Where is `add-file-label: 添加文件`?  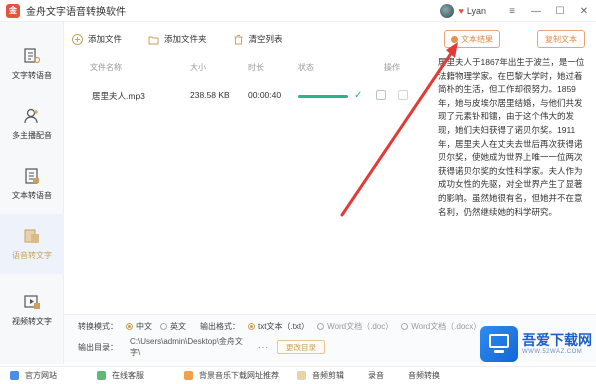 add-file-label: 添加文件 is located at coordinates (105, 39).